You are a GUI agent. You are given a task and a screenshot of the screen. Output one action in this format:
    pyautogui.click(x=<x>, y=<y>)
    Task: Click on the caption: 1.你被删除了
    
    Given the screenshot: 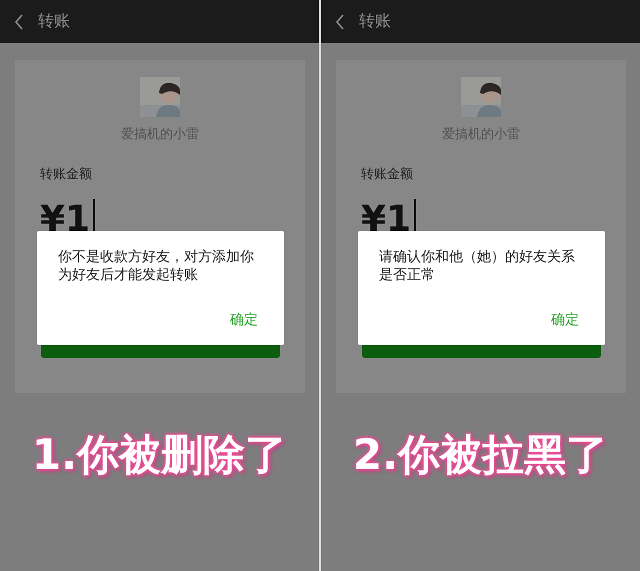 What is the action you would take?
    pyautogui.click(x=160, y=455)
    